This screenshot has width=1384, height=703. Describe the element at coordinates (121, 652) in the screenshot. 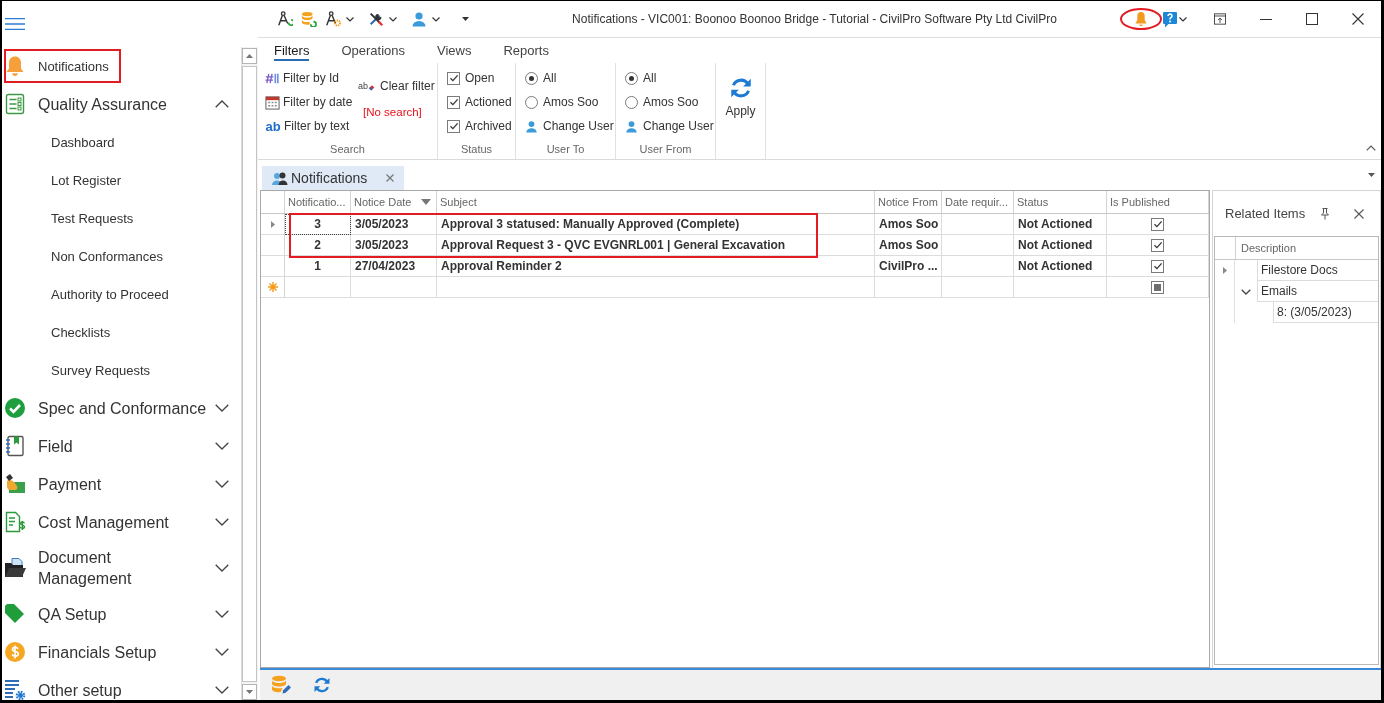

I see `sidebar-group: Financials Setup` at that location.